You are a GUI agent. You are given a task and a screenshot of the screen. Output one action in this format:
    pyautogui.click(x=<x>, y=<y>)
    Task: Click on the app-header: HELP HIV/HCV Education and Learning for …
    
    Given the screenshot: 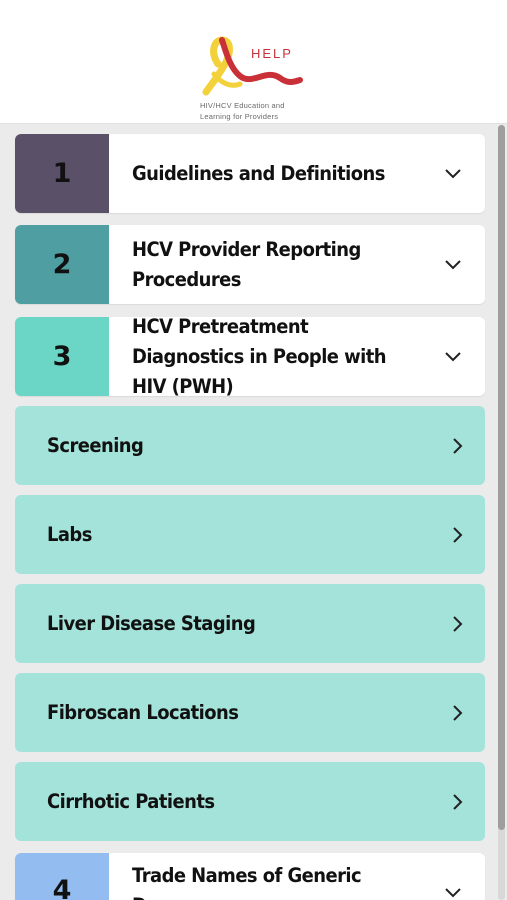 What is the action you would take?
    pyautogui.click(x=253, y=62)
    